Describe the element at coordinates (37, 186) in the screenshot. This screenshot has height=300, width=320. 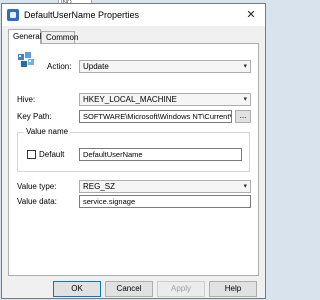
I see `value-type-label: Value type:` at that location.